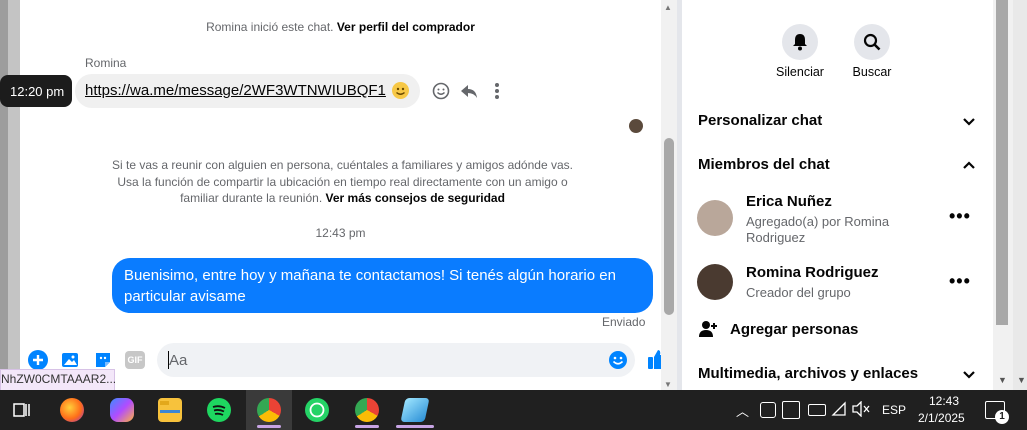  Describe the element at coordinates (38, 360) in the screenshot. I see `plus-icon` at that location.